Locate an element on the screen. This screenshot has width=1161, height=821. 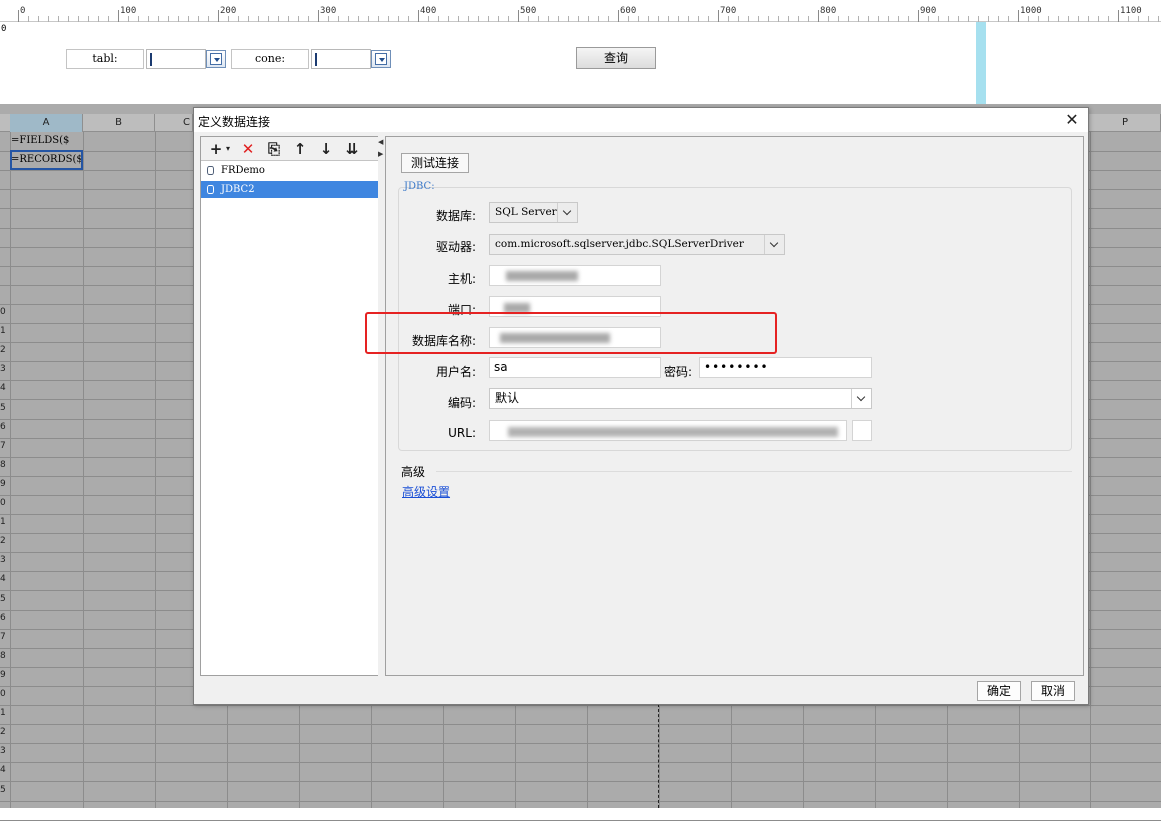
database-icon is located at coordinates (210, 189).